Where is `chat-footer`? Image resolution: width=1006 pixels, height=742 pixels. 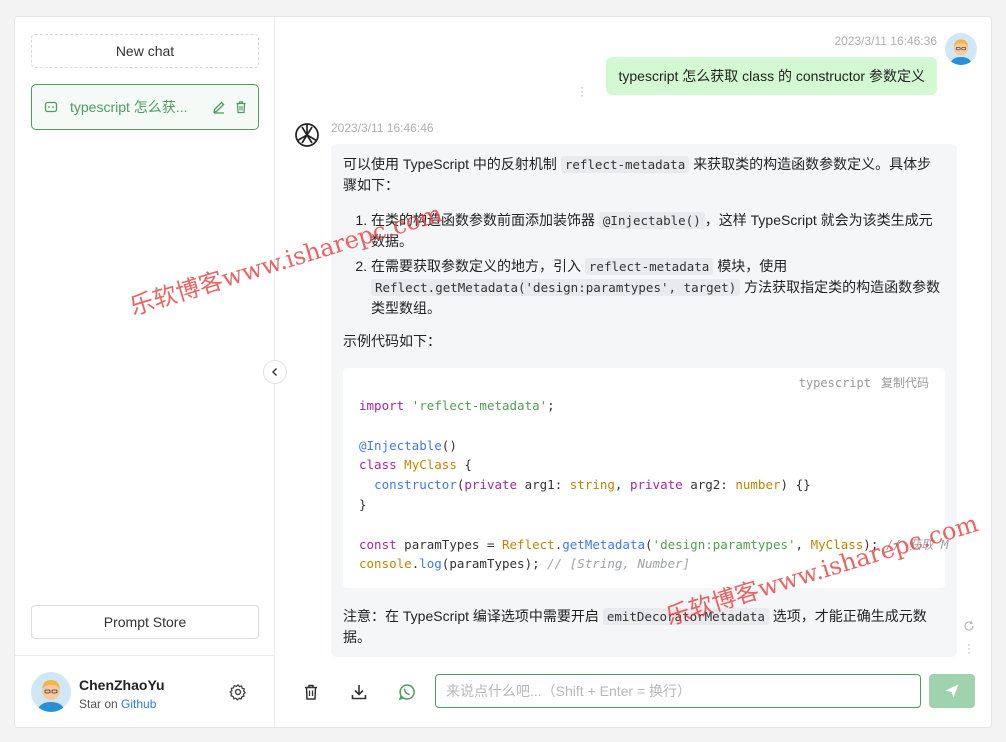 chat-footer is located at coordinates (633, 696).